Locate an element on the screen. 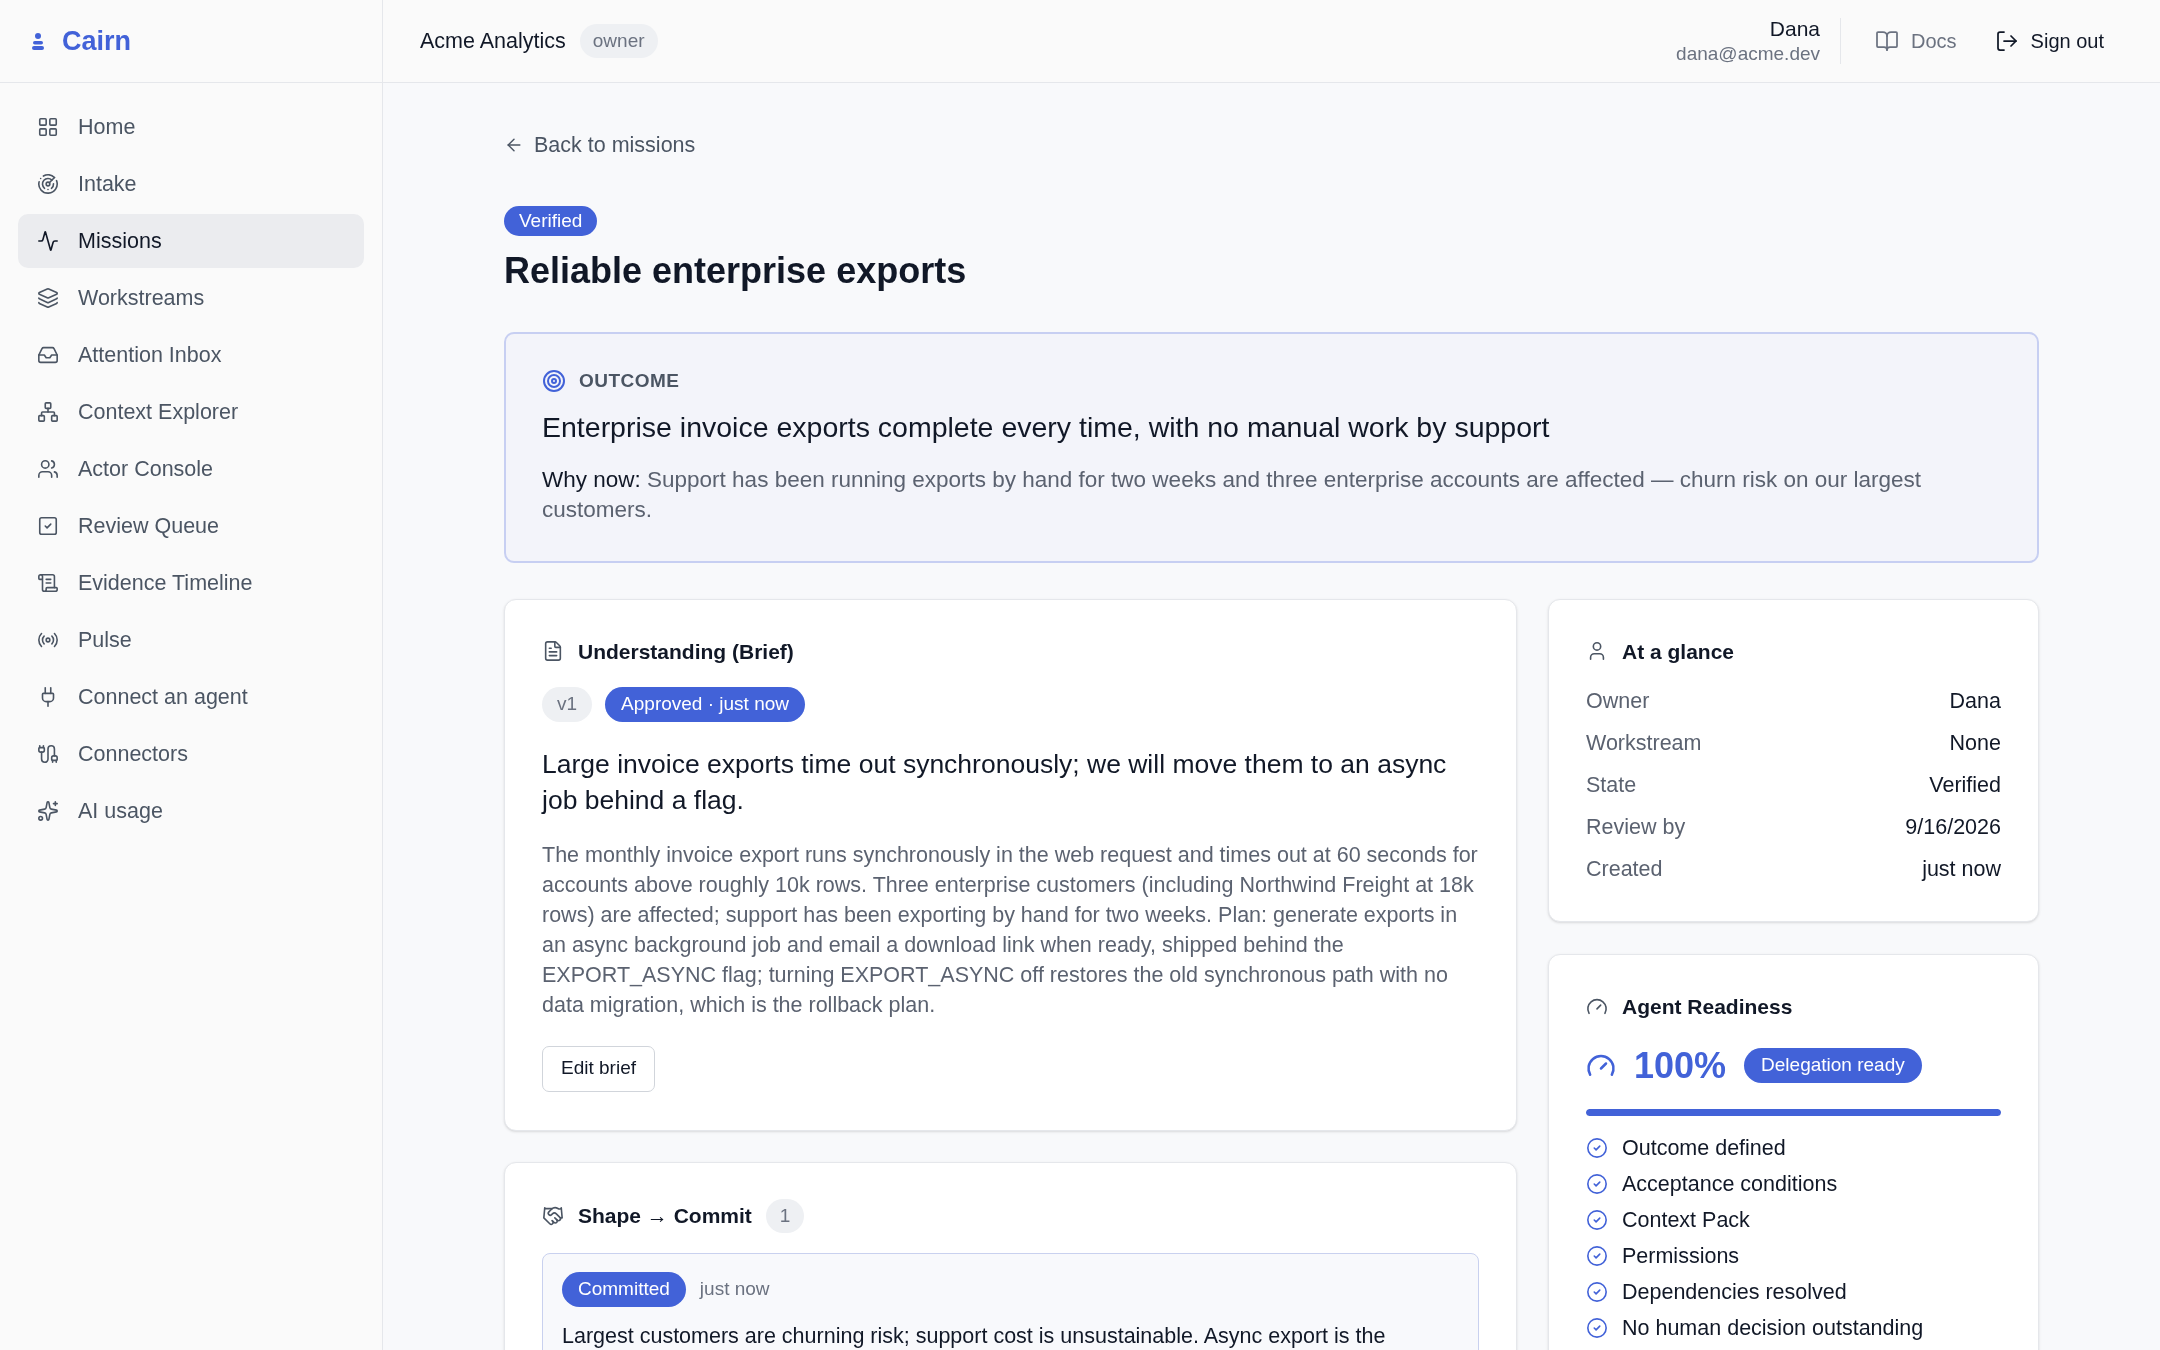 This screenshot has width=2160, height=1350. sidebar-item: Connect an agent is located at coordinates (191, 697).